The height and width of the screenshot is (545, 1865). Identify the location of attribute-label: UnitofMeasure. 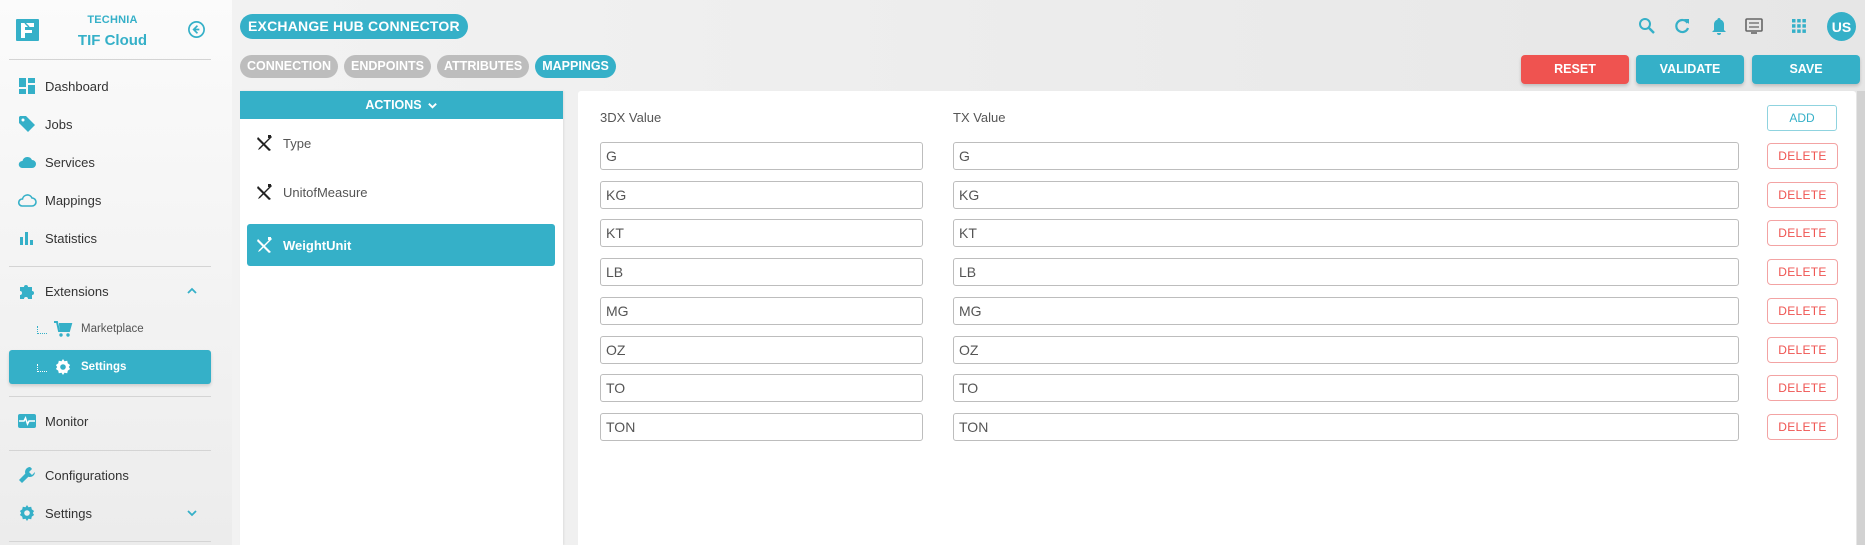
(325, 192).